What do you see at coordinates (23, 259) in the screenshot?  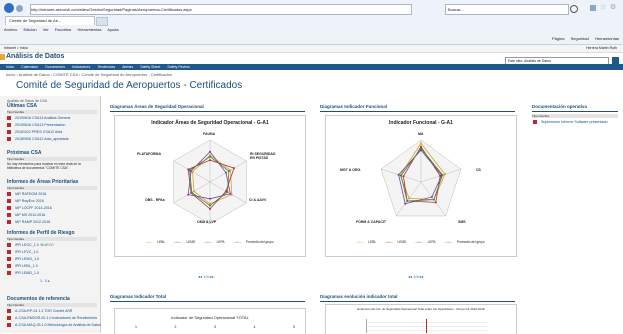 I see `list-item: IPR LEMG_1.0` at bounding box center [23, 259].